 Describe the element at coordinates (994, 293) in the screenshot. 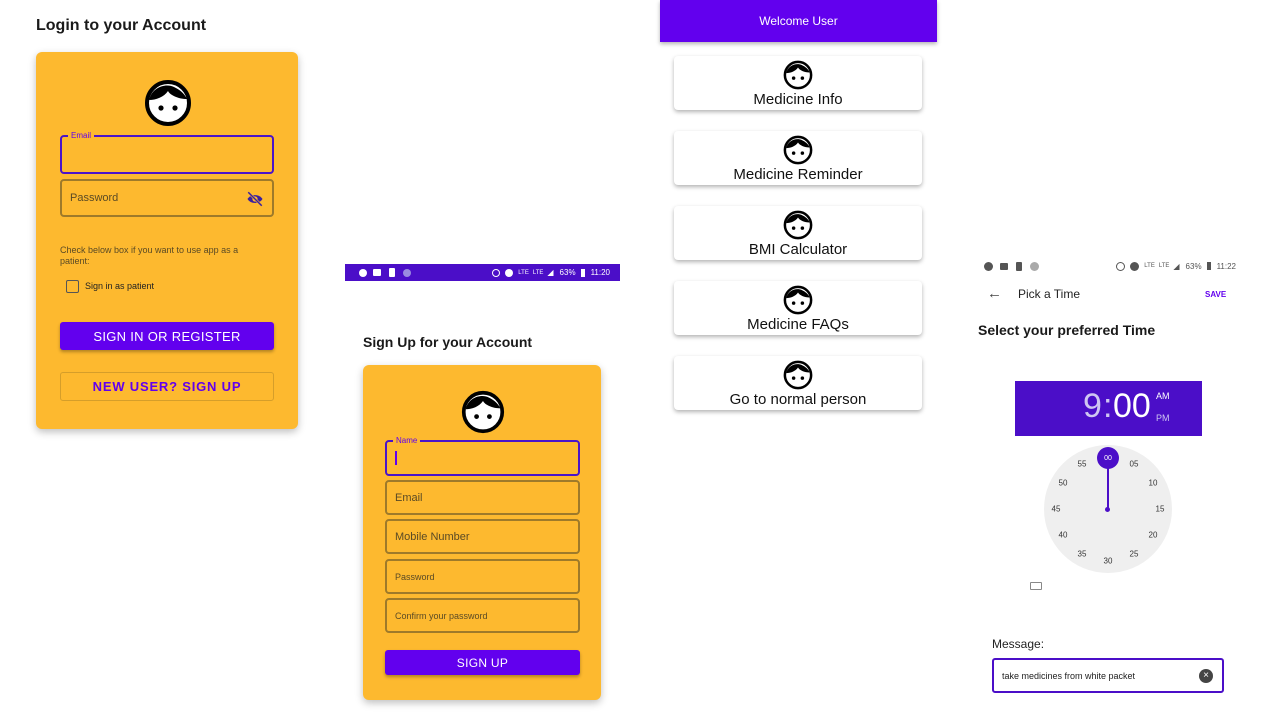

I see `back-arrow-icon: ←` at that location.